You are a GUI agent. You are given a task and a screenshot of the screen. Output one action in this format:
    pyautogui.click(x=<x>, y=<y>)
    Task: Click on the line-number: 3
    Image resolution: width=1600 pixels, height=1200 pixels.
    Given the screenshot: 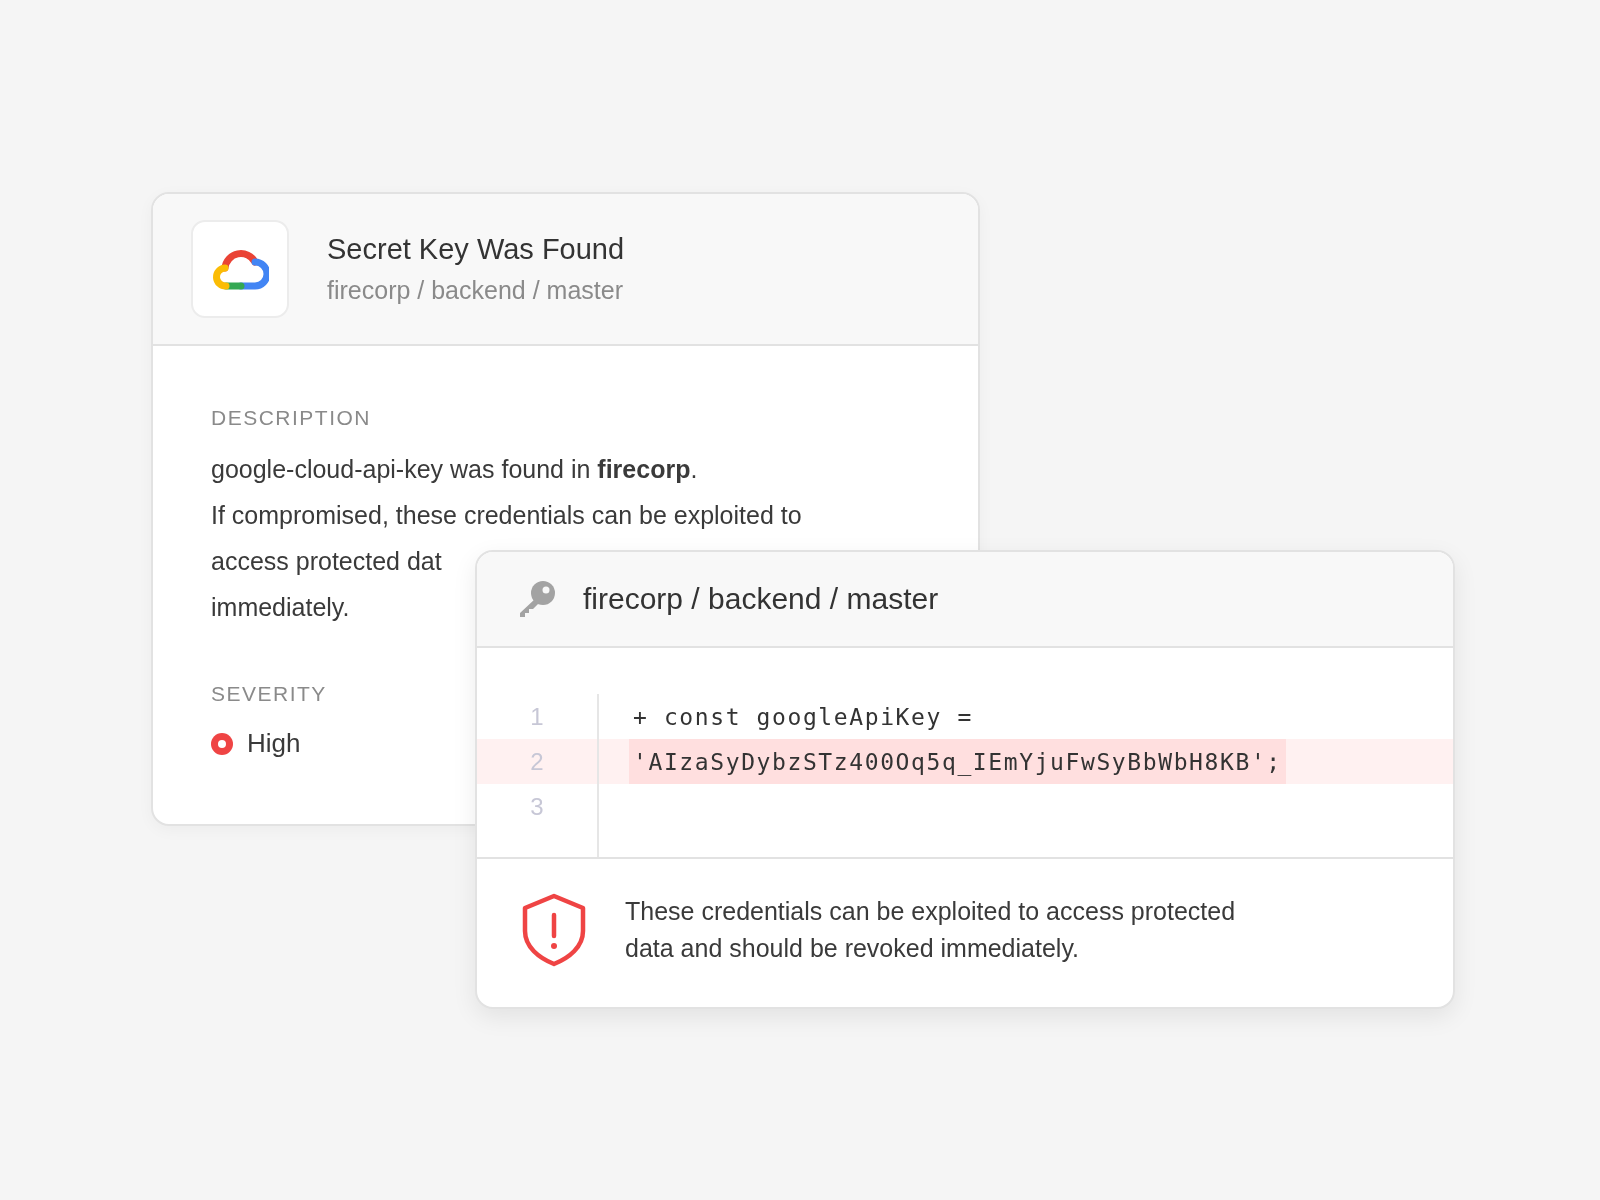 What is the action you would take?
    pyautogui.click(x=538, y=806)
    